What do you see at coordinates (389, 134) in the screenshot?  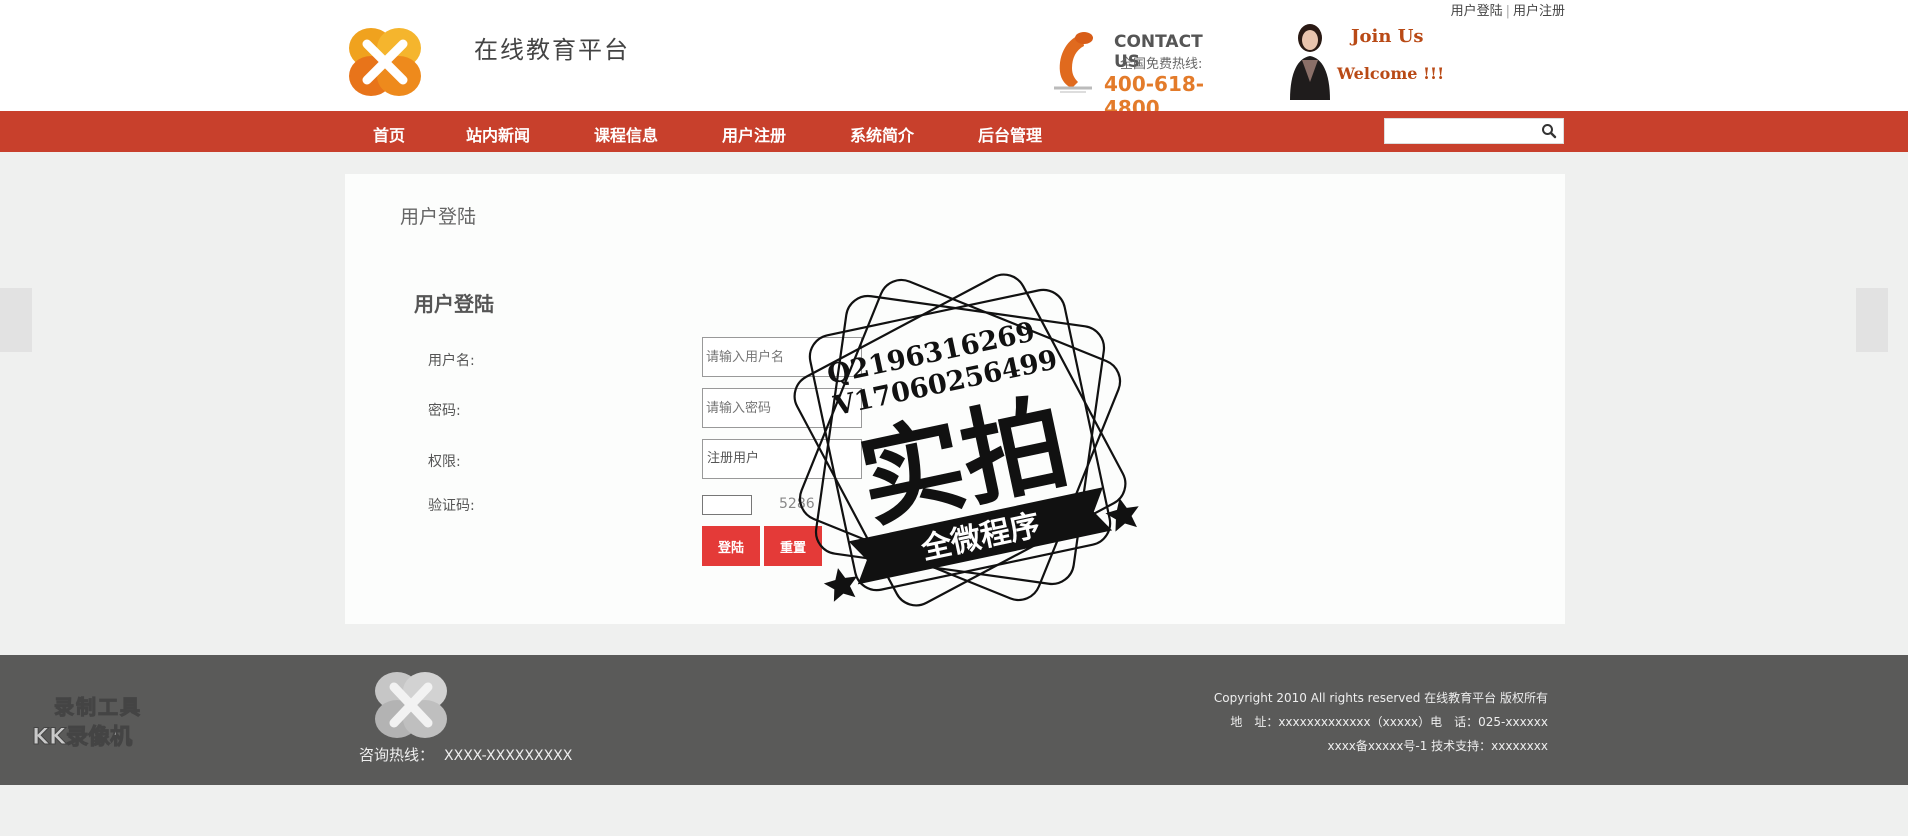 I see `nav-item-home: 首页` at bounding box center [389, 134].